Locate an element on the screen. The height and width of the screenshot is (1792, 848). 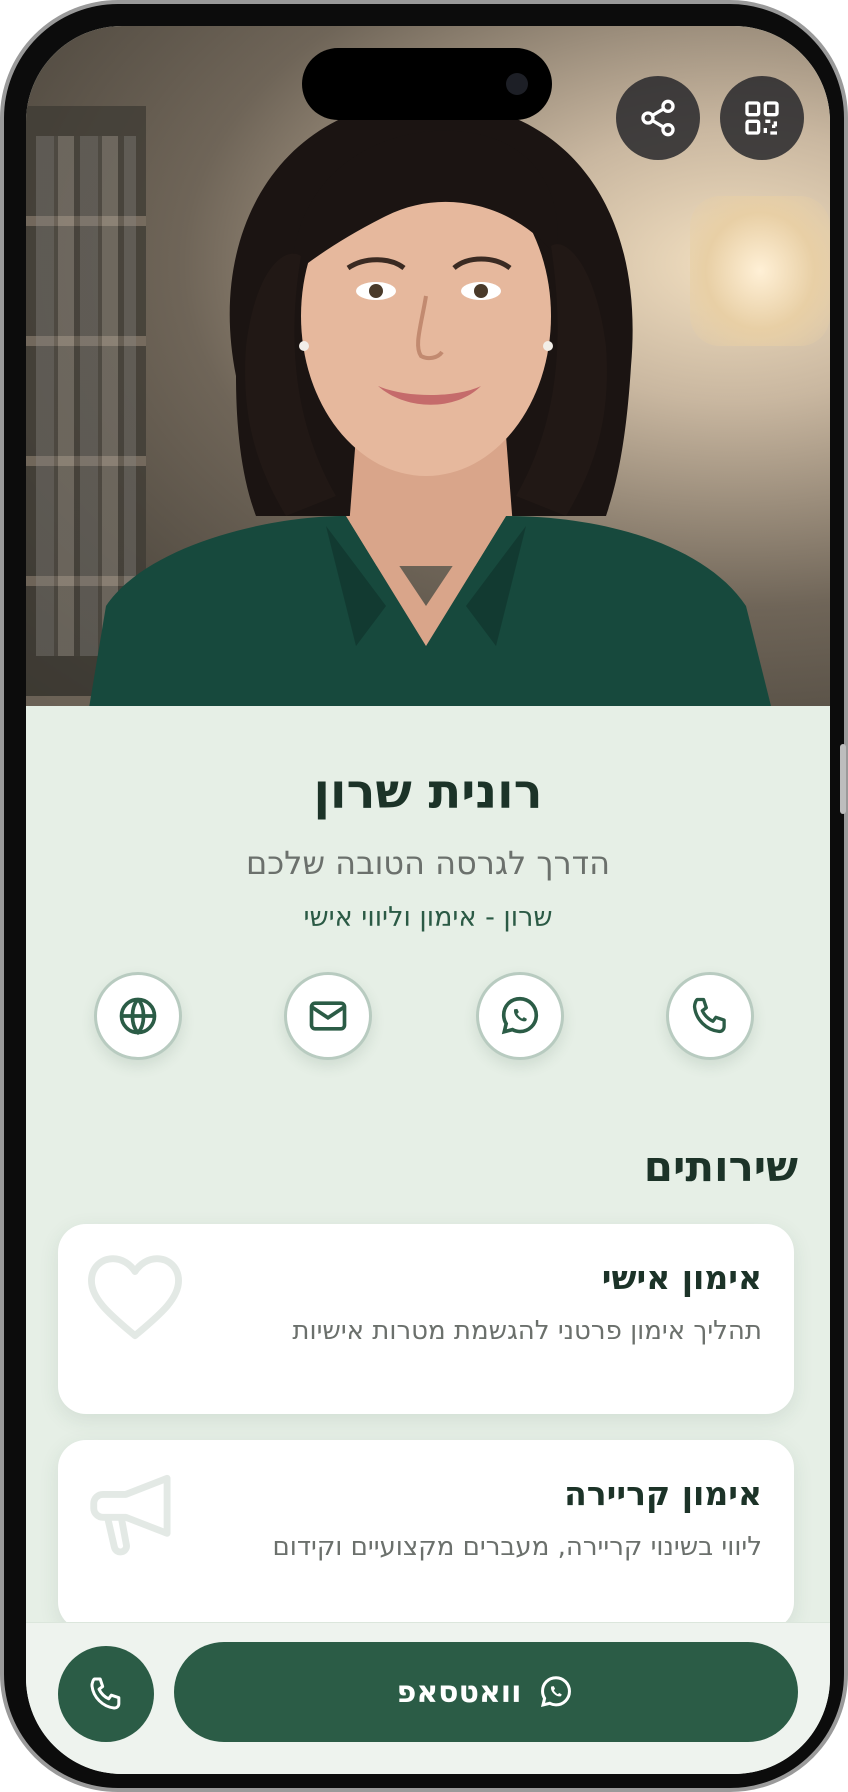
call-cta-button is located at coordinates (106, 1694).